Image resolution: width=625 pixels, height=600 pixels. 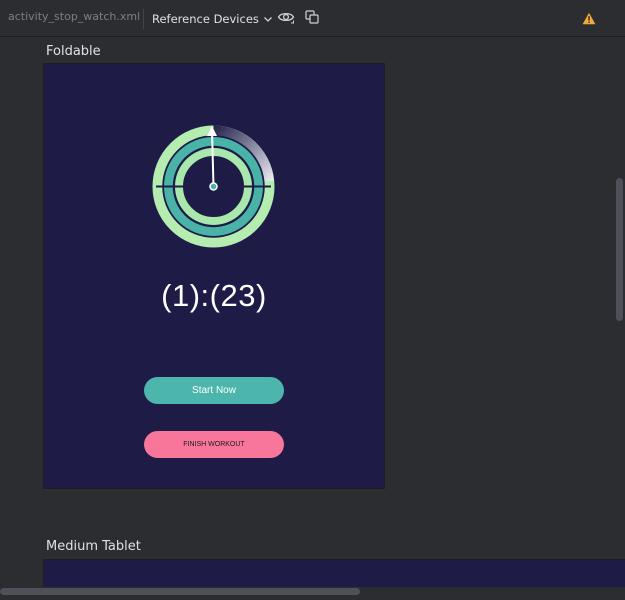 What do you see at coordinates (74, 16) in the screenshot?
I see `file-tab: activity_stop_watch.xml` at bounding box center [74, 16].